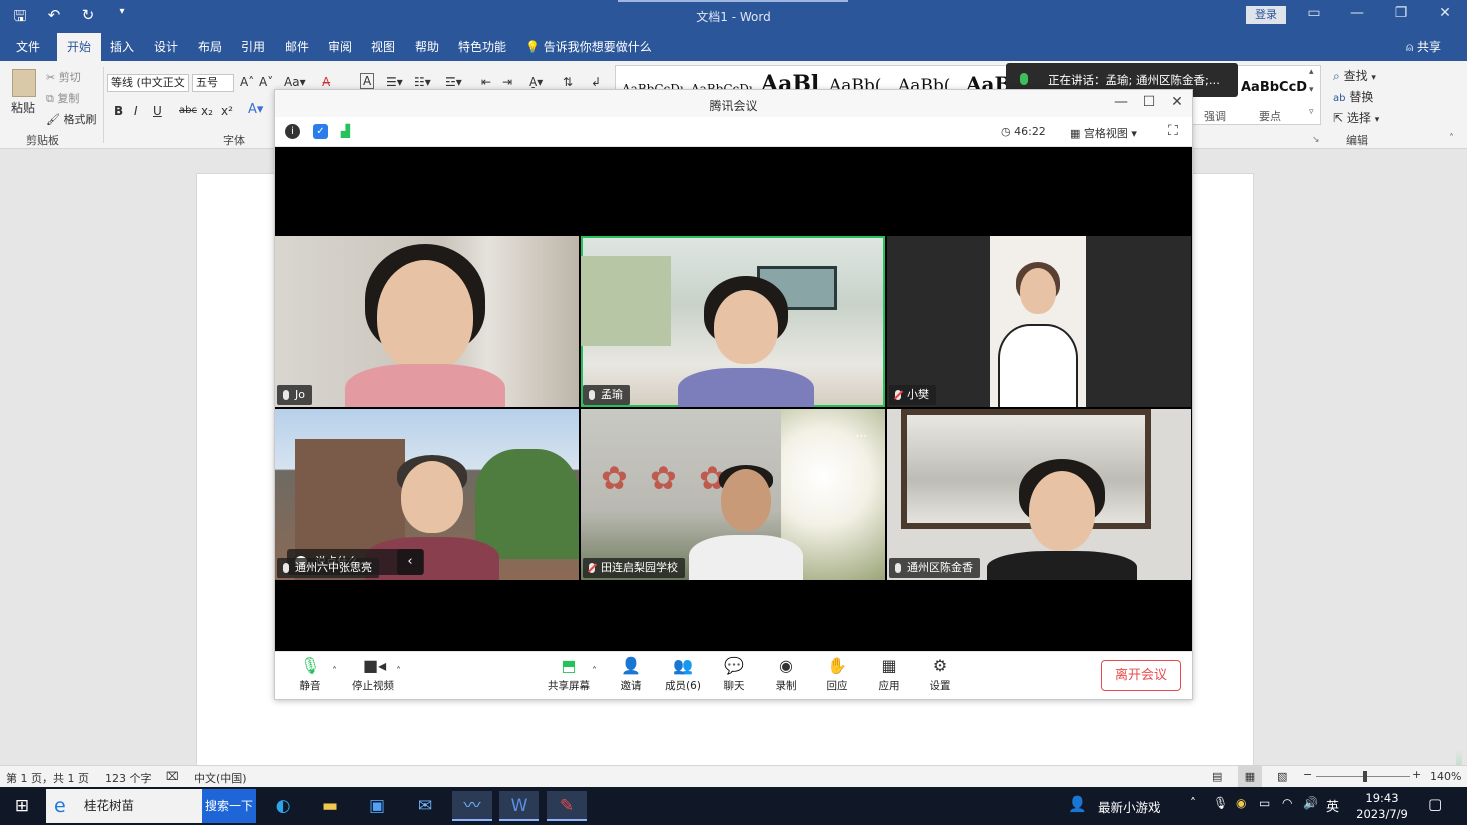 The height and width of the screenshot is (825, 1467). I want to click on styles-scroll-down-icon: ▾, so click(1311, 90).